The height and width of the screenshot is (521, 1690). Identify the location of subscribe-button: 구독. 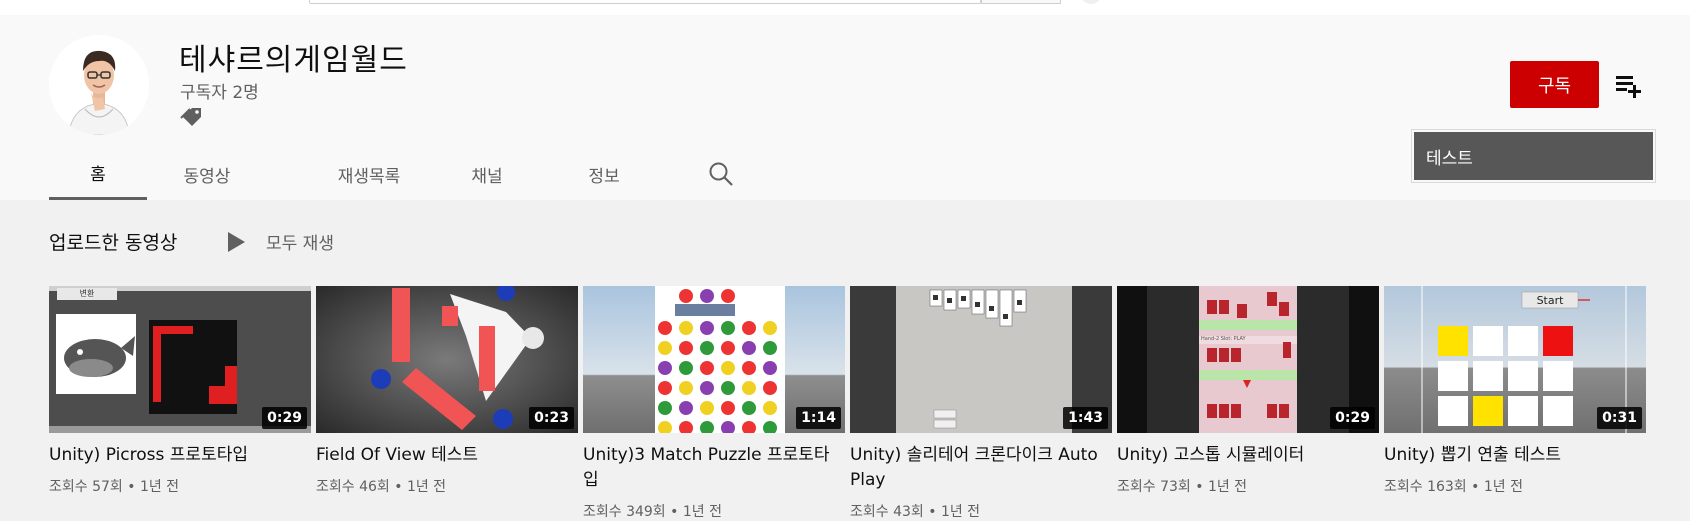
(1554, 84).